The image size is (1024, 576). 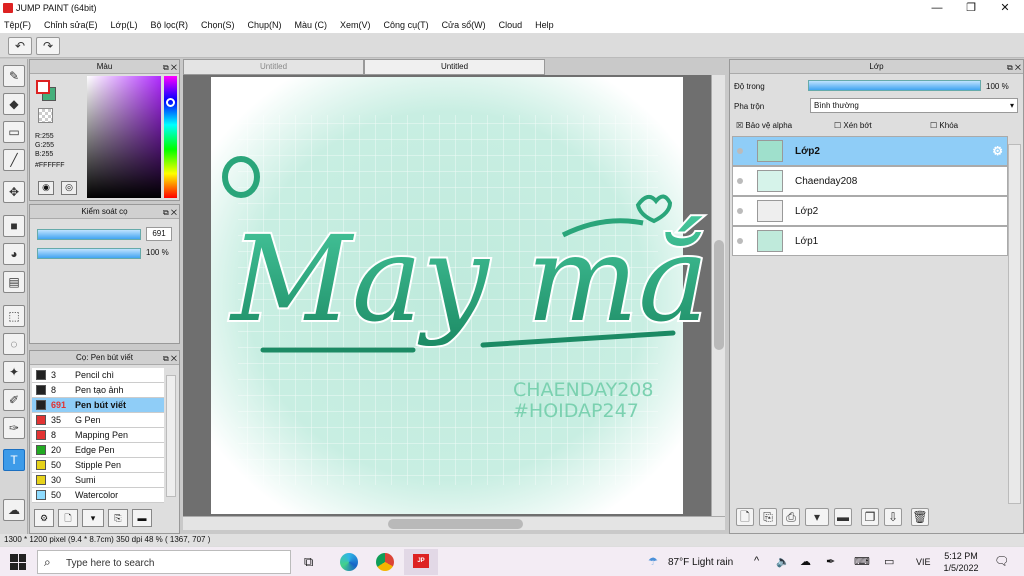 I want to click on brush-size-value: 691, so click(x=159, y=234).